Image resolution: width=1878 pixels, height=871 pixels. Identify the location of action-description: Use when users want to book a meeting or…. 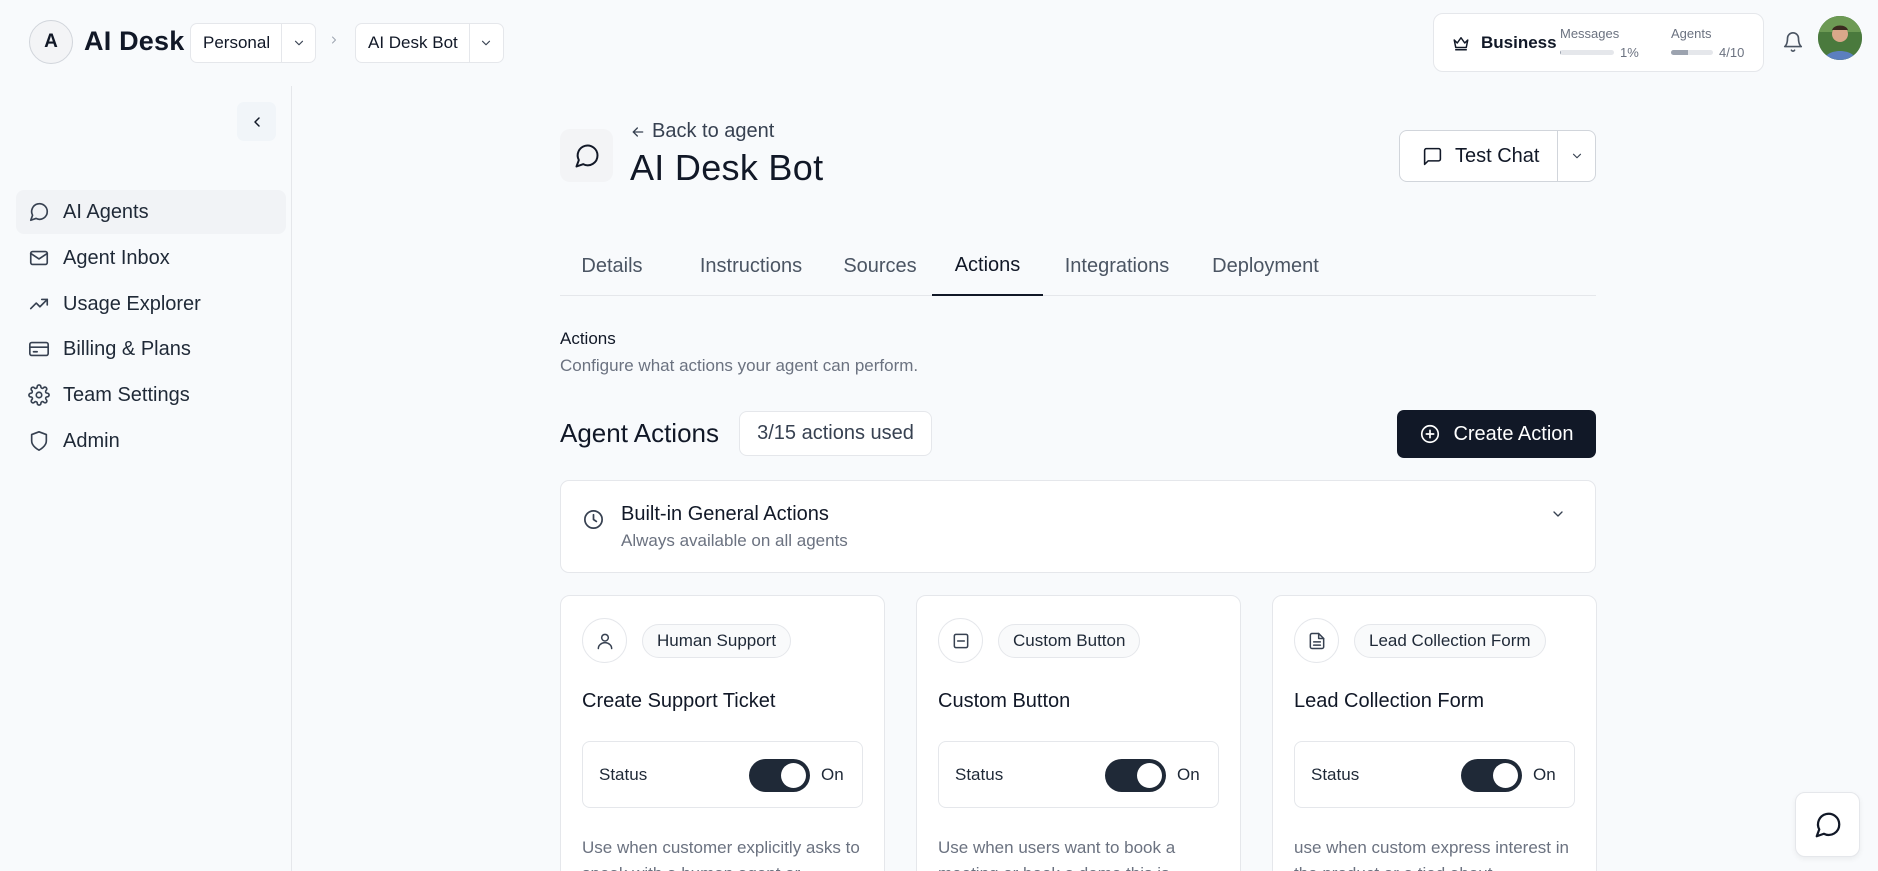
(1057, 854).